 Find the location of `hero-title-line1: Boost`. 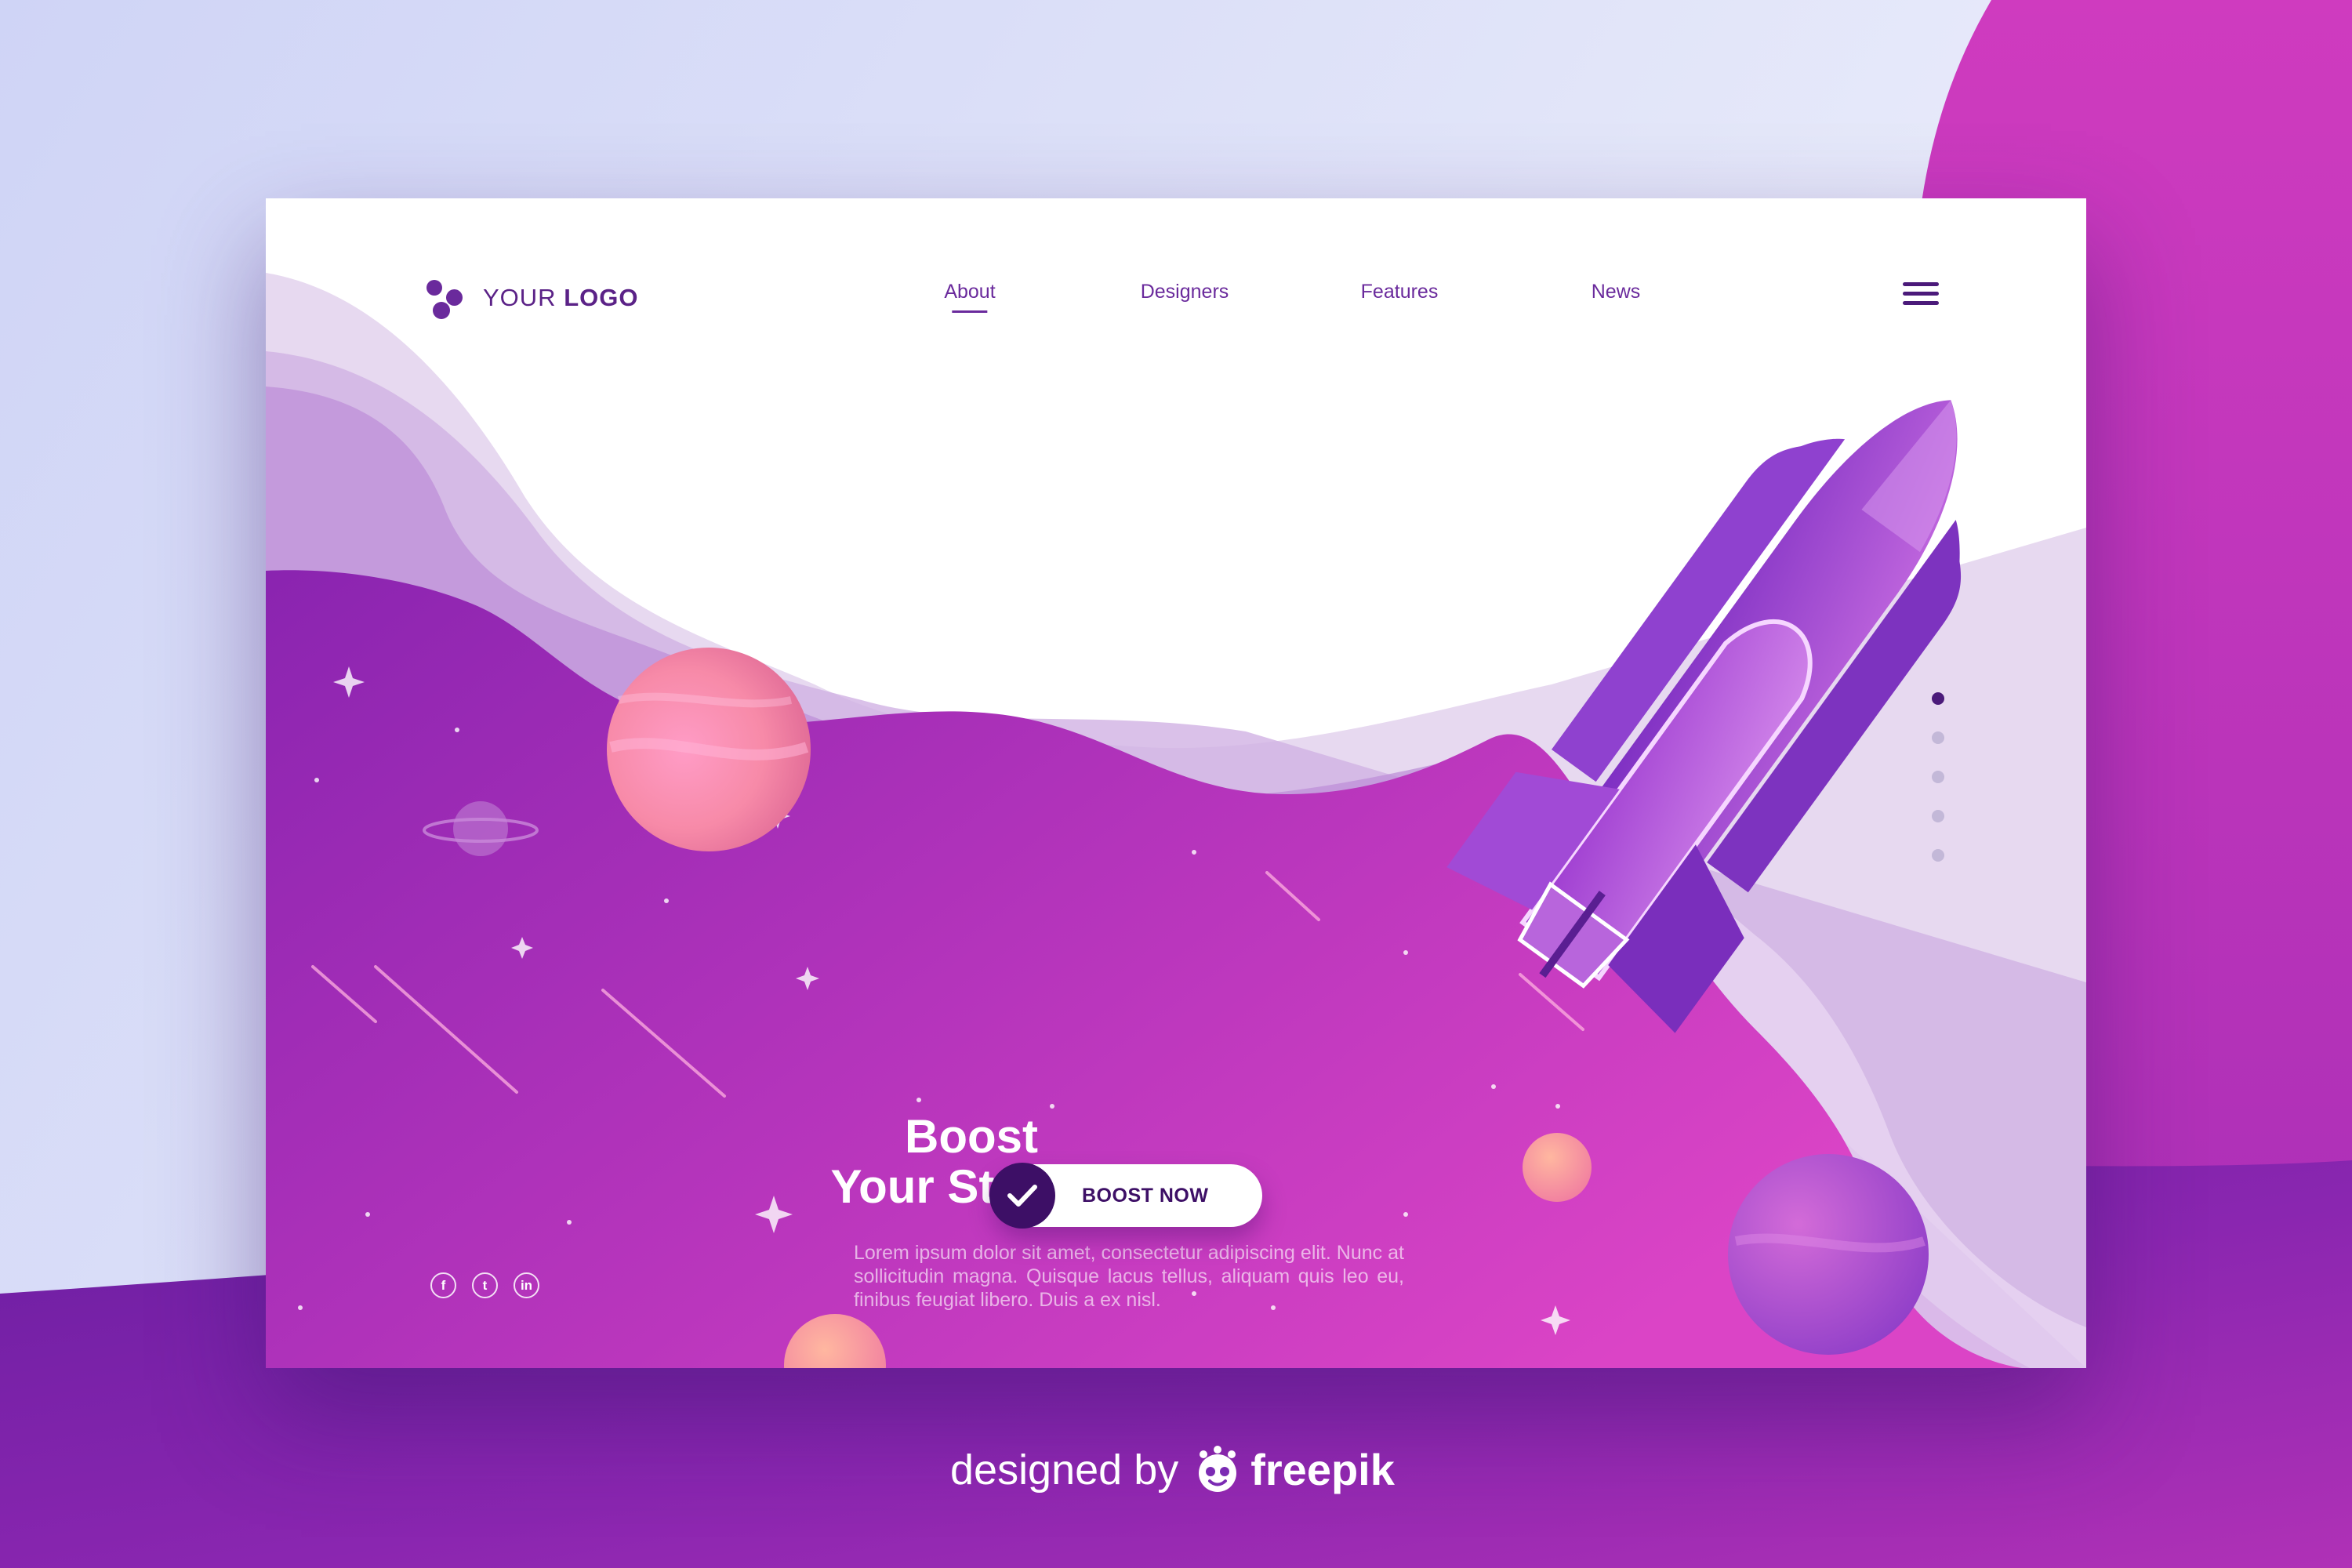

hero-title-line1: Boost is located at coordinates (971, 1136).